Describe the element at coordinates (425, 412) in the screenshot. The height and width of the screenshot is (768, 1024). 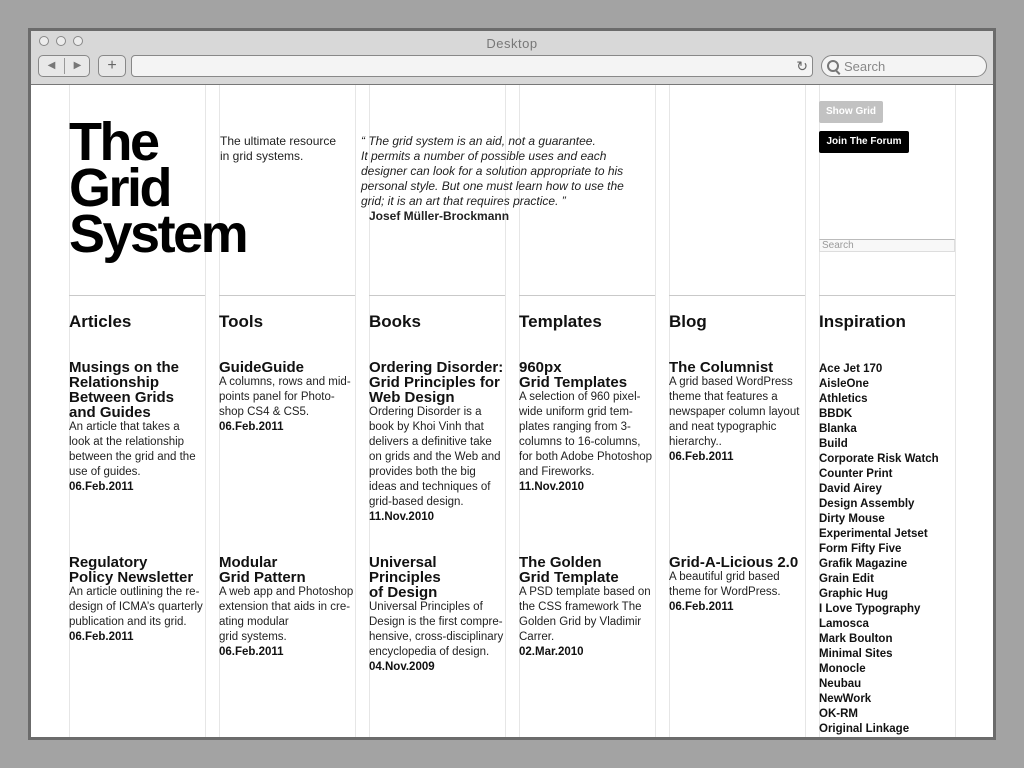
I see `desc-line: Ordering Disorder is a` at that location.